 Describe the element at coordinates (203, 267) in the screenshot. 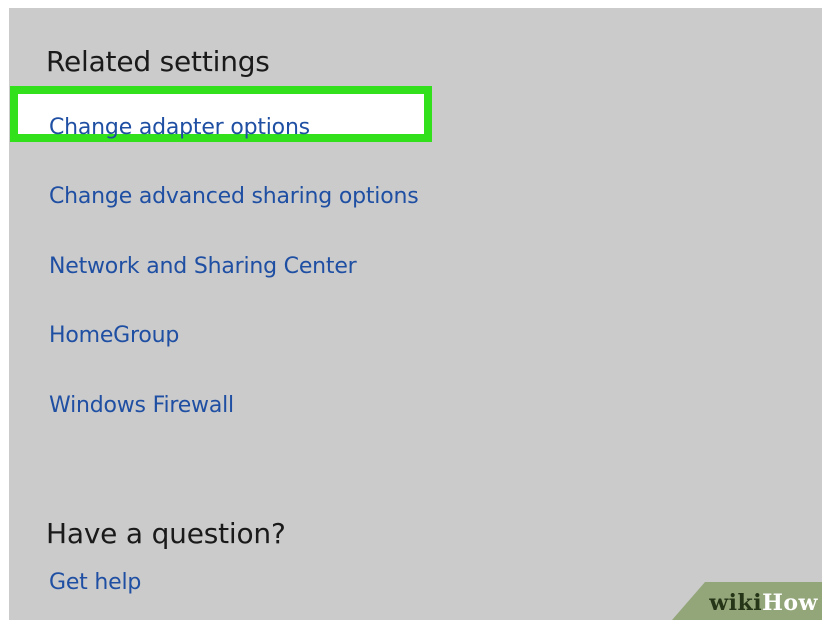

I see `network-and-sharing-center-link: Network and Sharing Center` at that location.